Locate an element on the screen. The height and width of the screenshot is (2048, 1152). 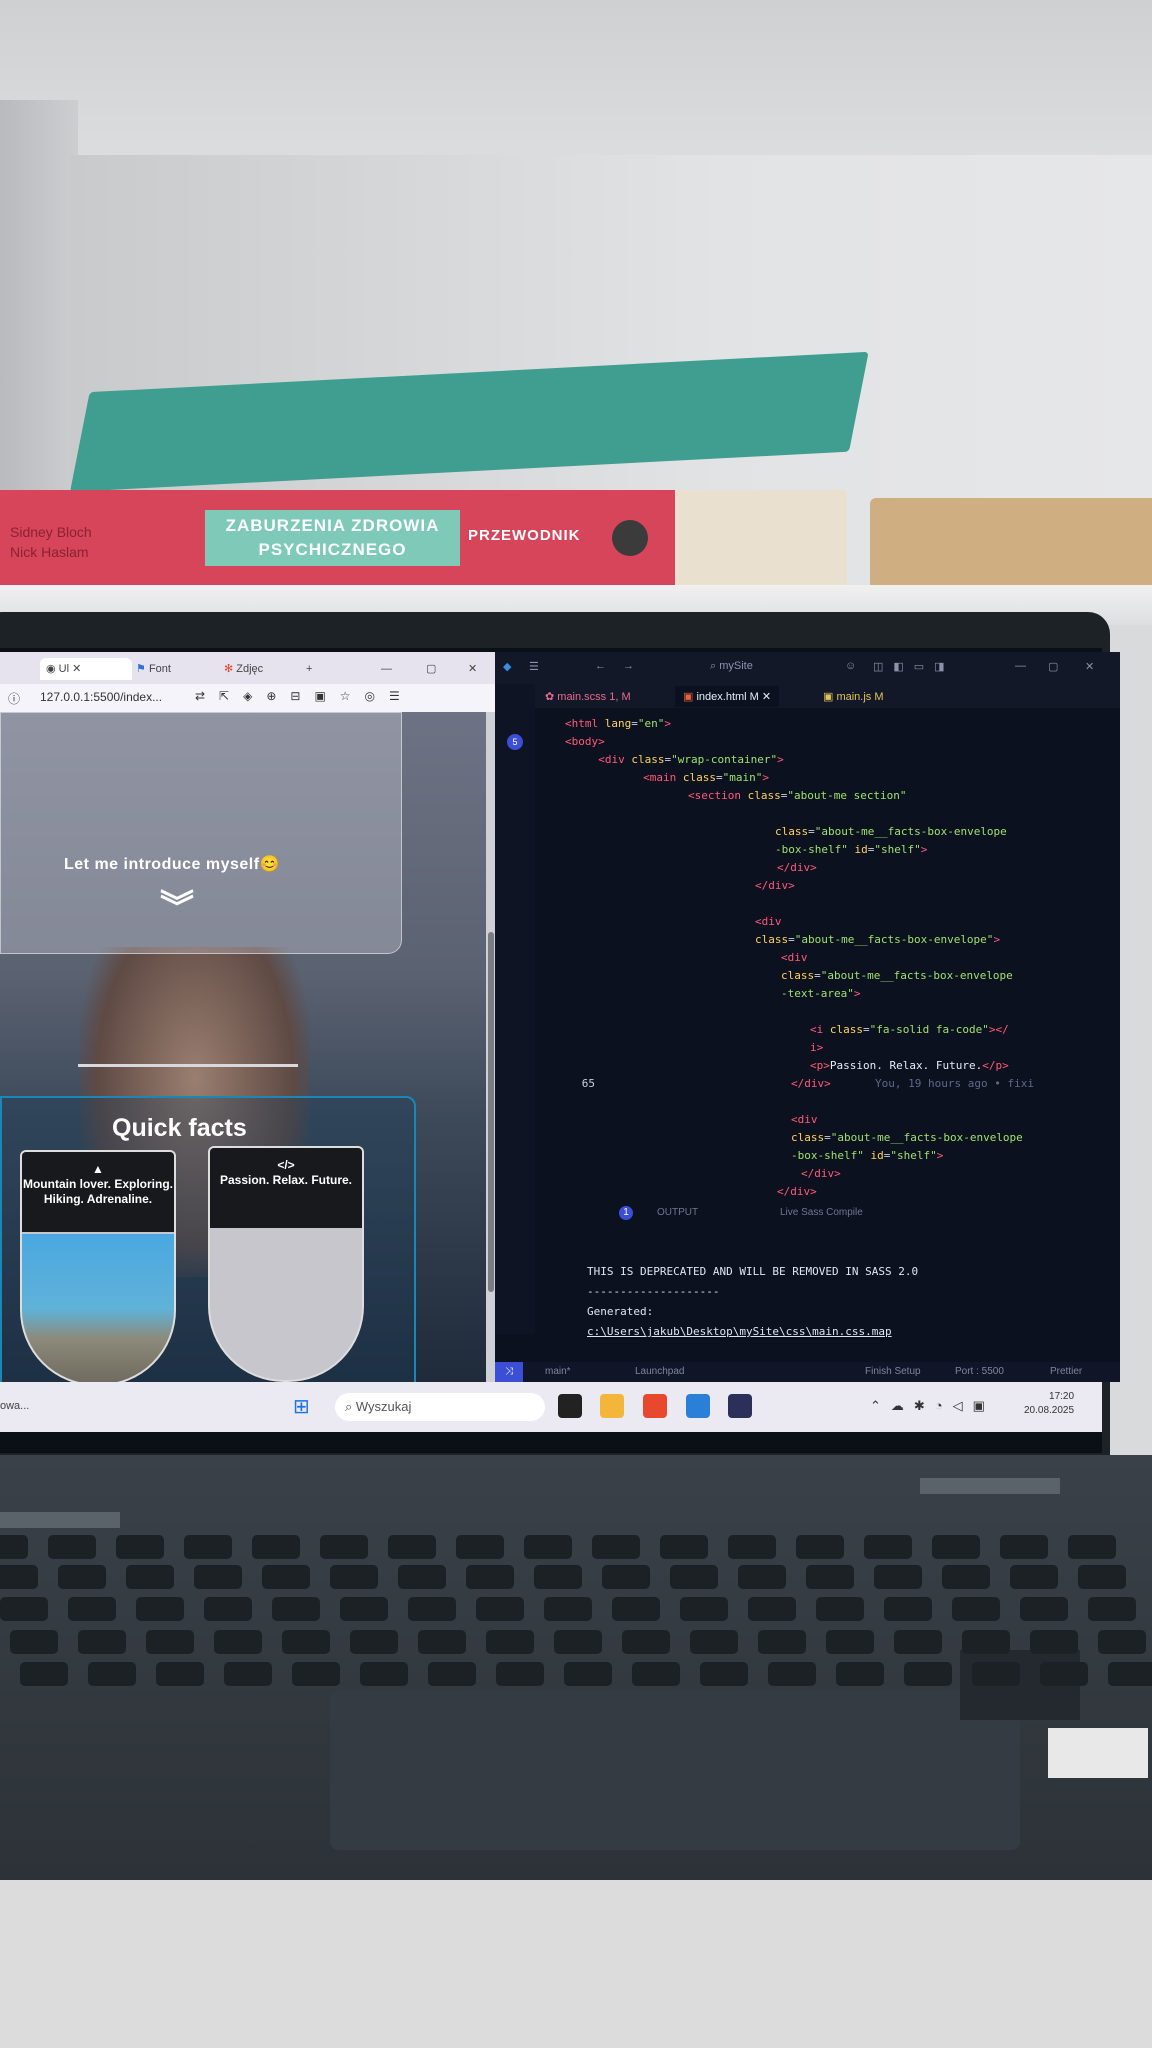
remote-icon: ⤨ is located at coordinates (509, 1372).